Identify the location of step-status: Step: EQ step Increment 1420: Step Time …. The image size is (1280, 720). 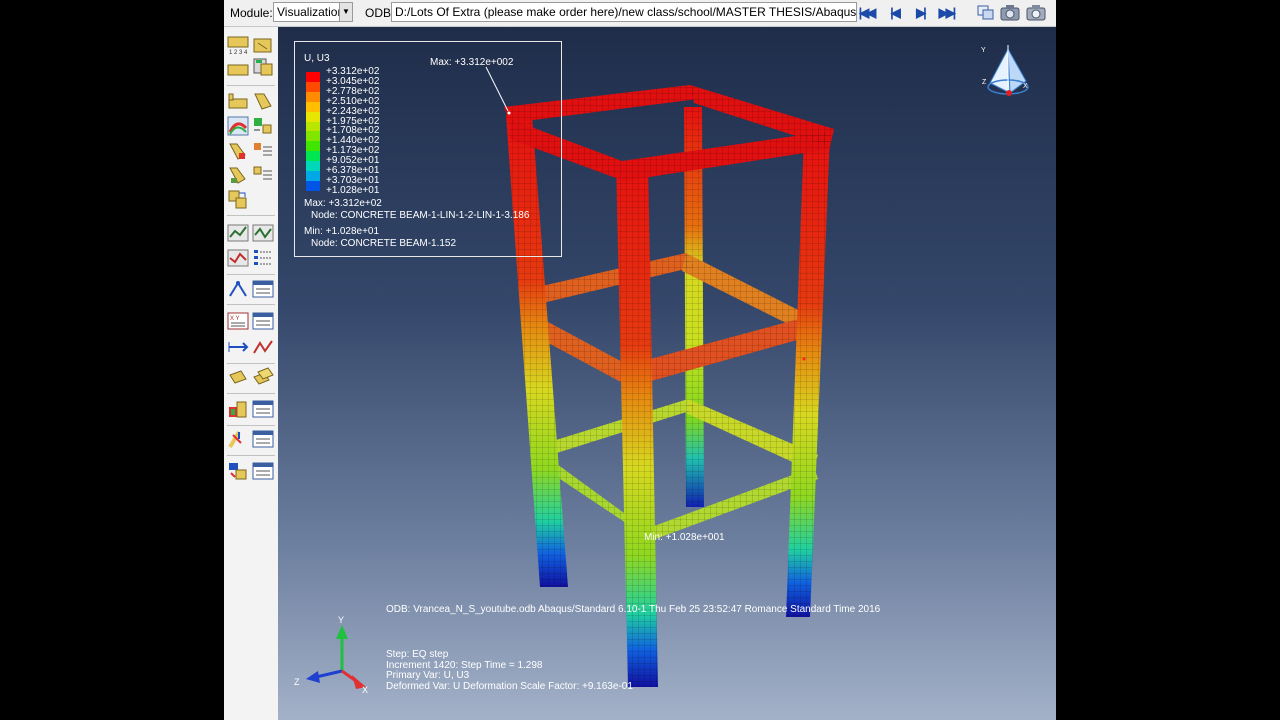
(509, 670).